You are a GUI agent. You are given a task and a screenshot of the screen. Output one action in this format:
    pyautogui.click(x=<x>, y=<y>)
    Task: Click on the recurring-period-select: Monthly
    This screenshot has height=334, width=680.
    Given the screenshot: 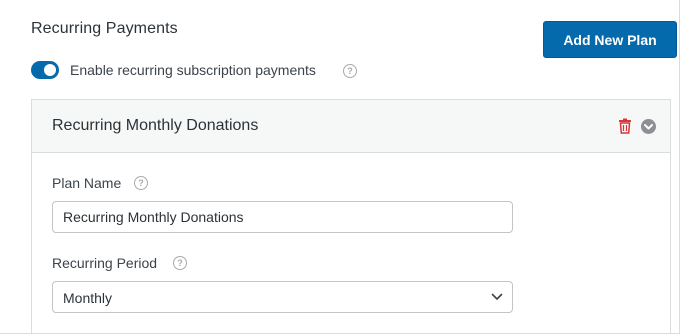 What is the action you would take?
    pyautogui.click(x=282, y=297)
    